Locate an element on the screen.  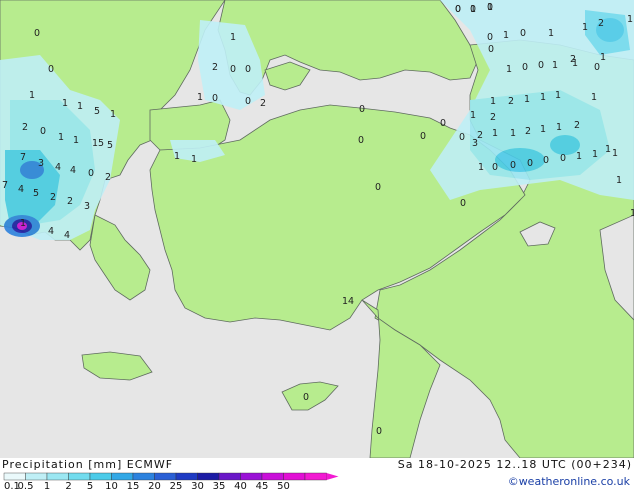
legend-tick-label: 5 is located at coordinates (90, 485).